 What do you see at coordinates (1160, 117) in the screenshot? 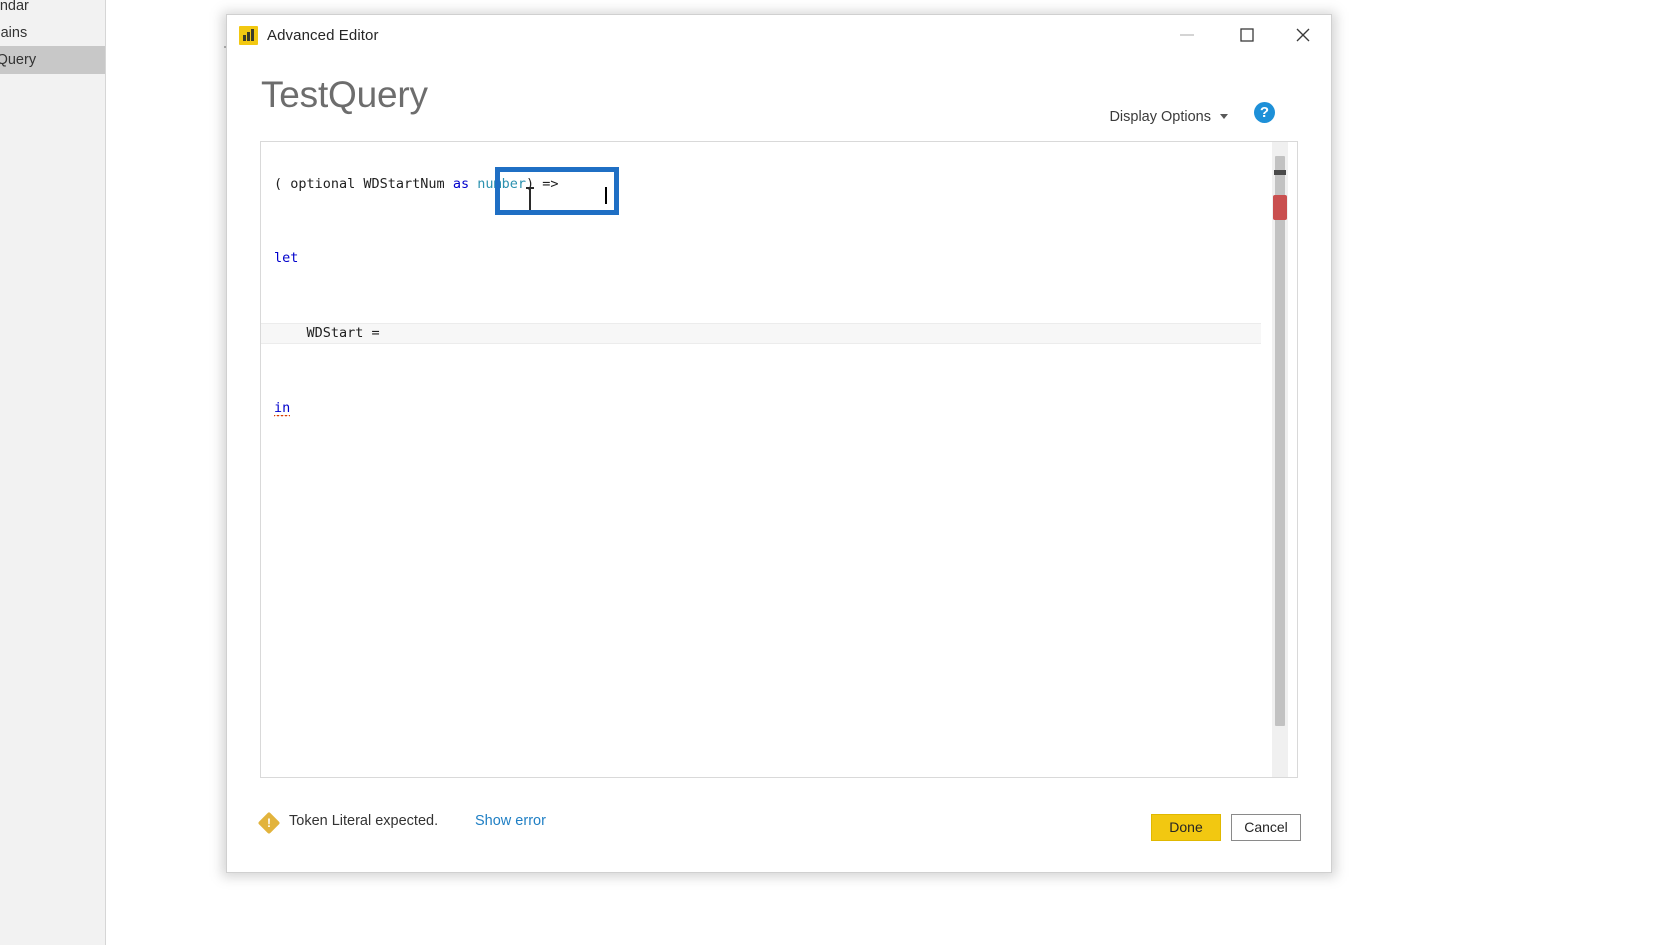
I see `display-options-label: Display Options` at bounding box center [1160, 117].